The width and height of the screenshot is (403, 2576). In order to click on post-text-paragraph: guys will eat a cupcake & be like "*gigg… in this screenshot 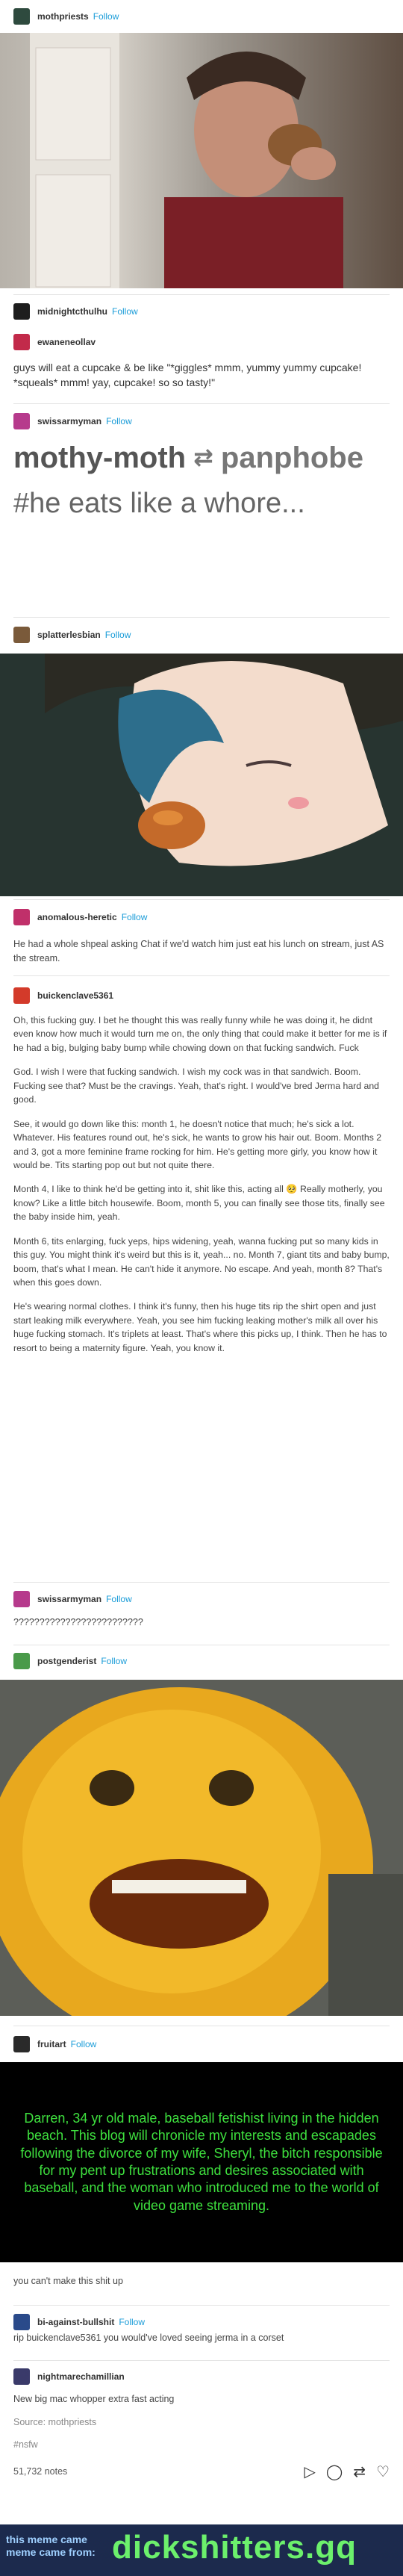, I will do `click(187, 375)`.